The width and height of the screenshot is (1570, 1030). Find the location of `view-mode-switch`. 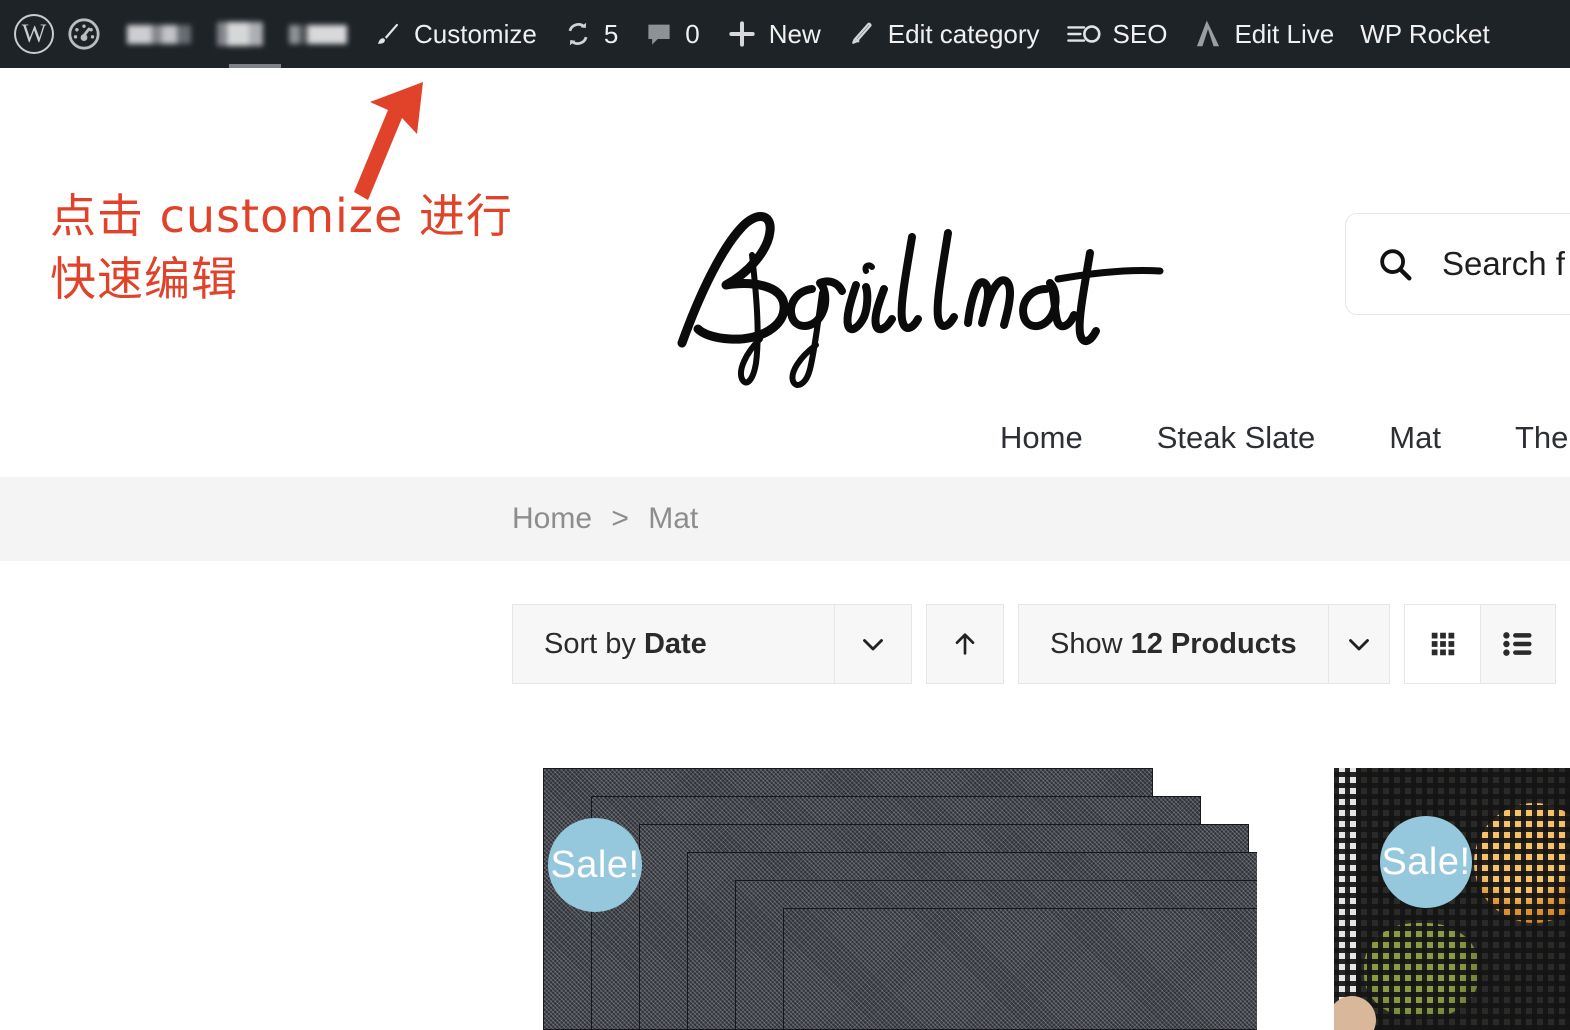

view-mode-switch is located at coordinates (1480, 644).